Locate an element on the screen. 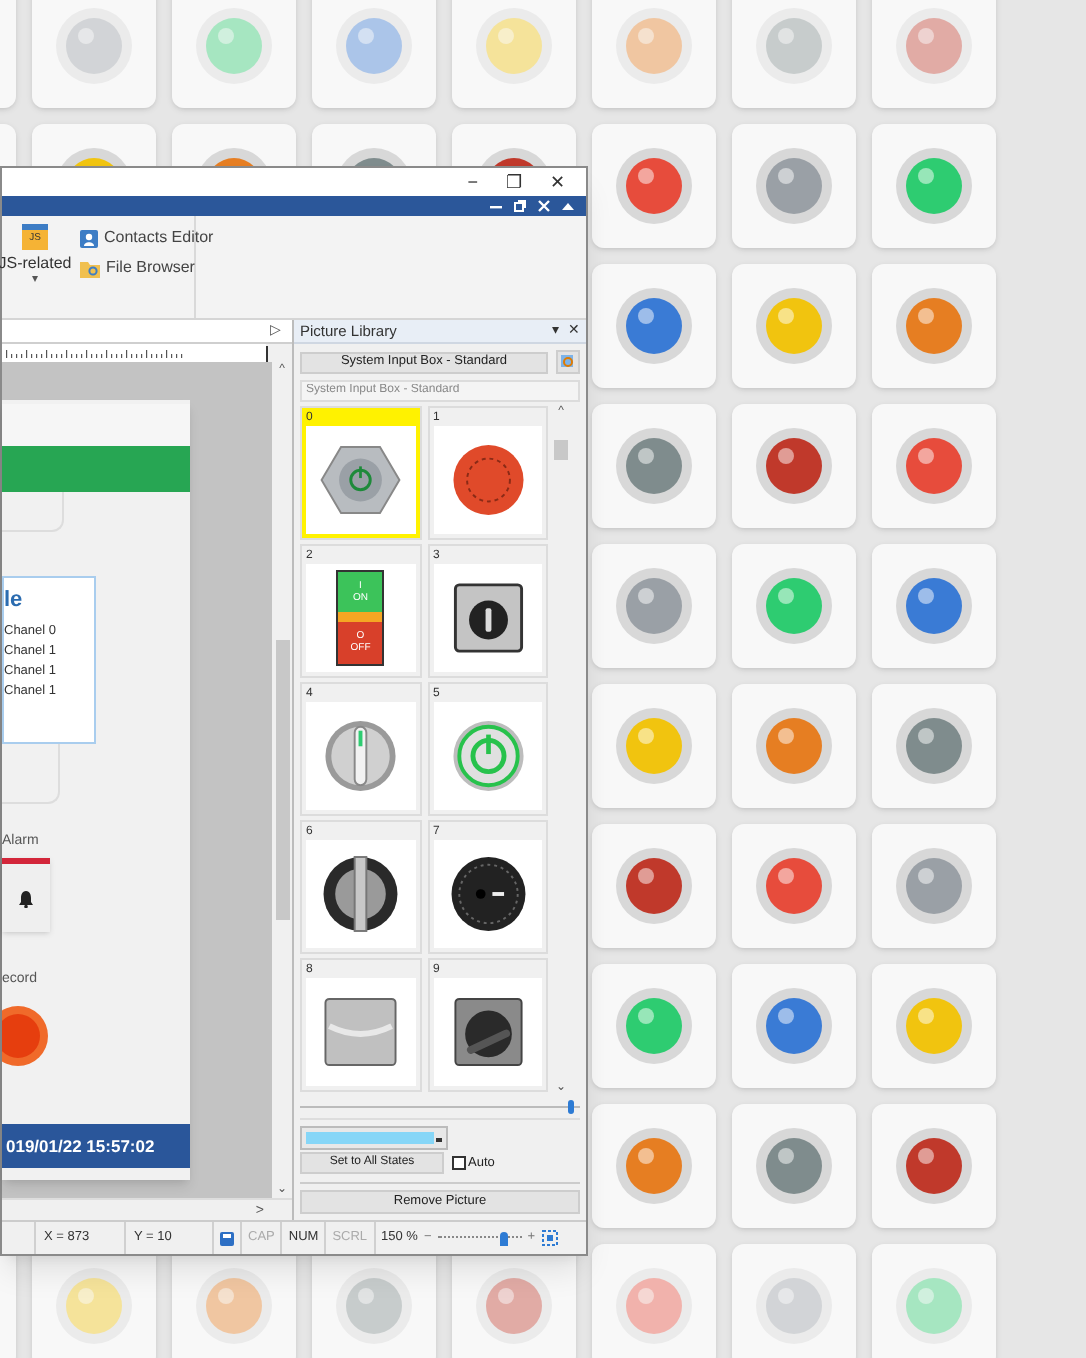 The width and height of the screenshot is (1086, 1358). card-title: le is located at coordinates (14, 601).